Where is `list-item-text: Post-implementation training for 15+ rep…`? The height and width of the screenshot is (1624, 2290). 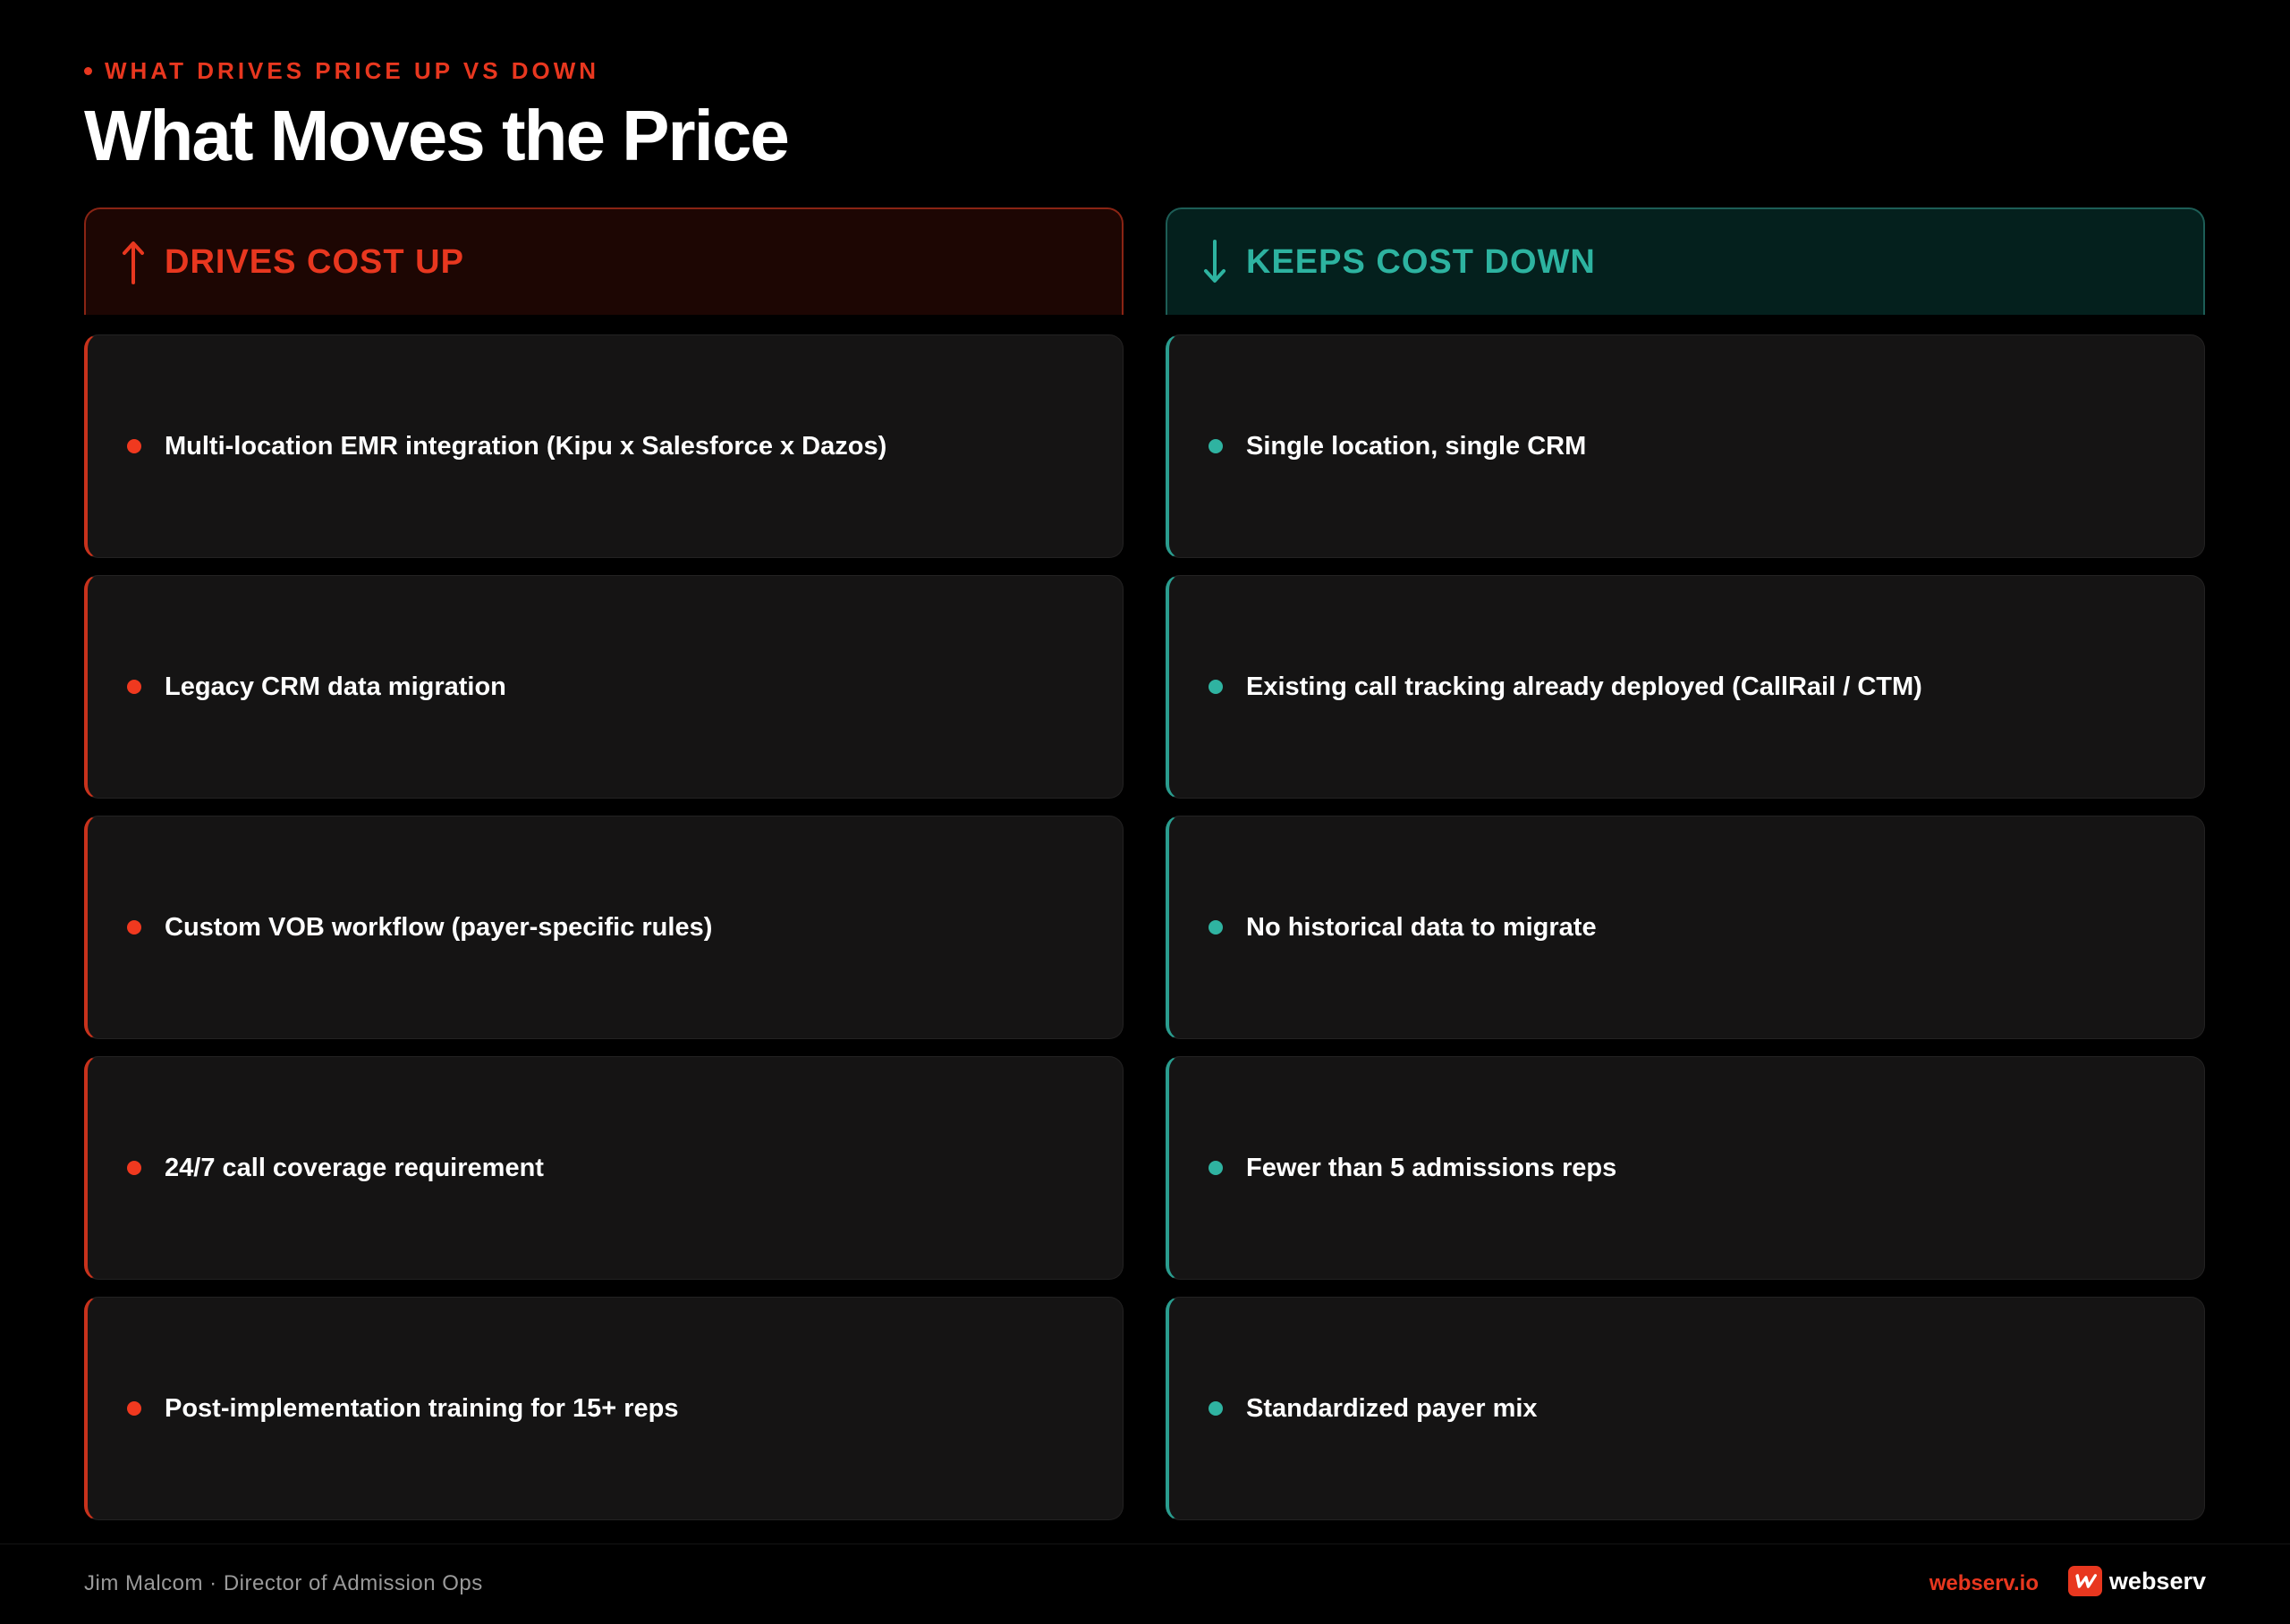
list-item-text: Post-implementation training for 15+ rep… is located at coordinates (422, 1408).